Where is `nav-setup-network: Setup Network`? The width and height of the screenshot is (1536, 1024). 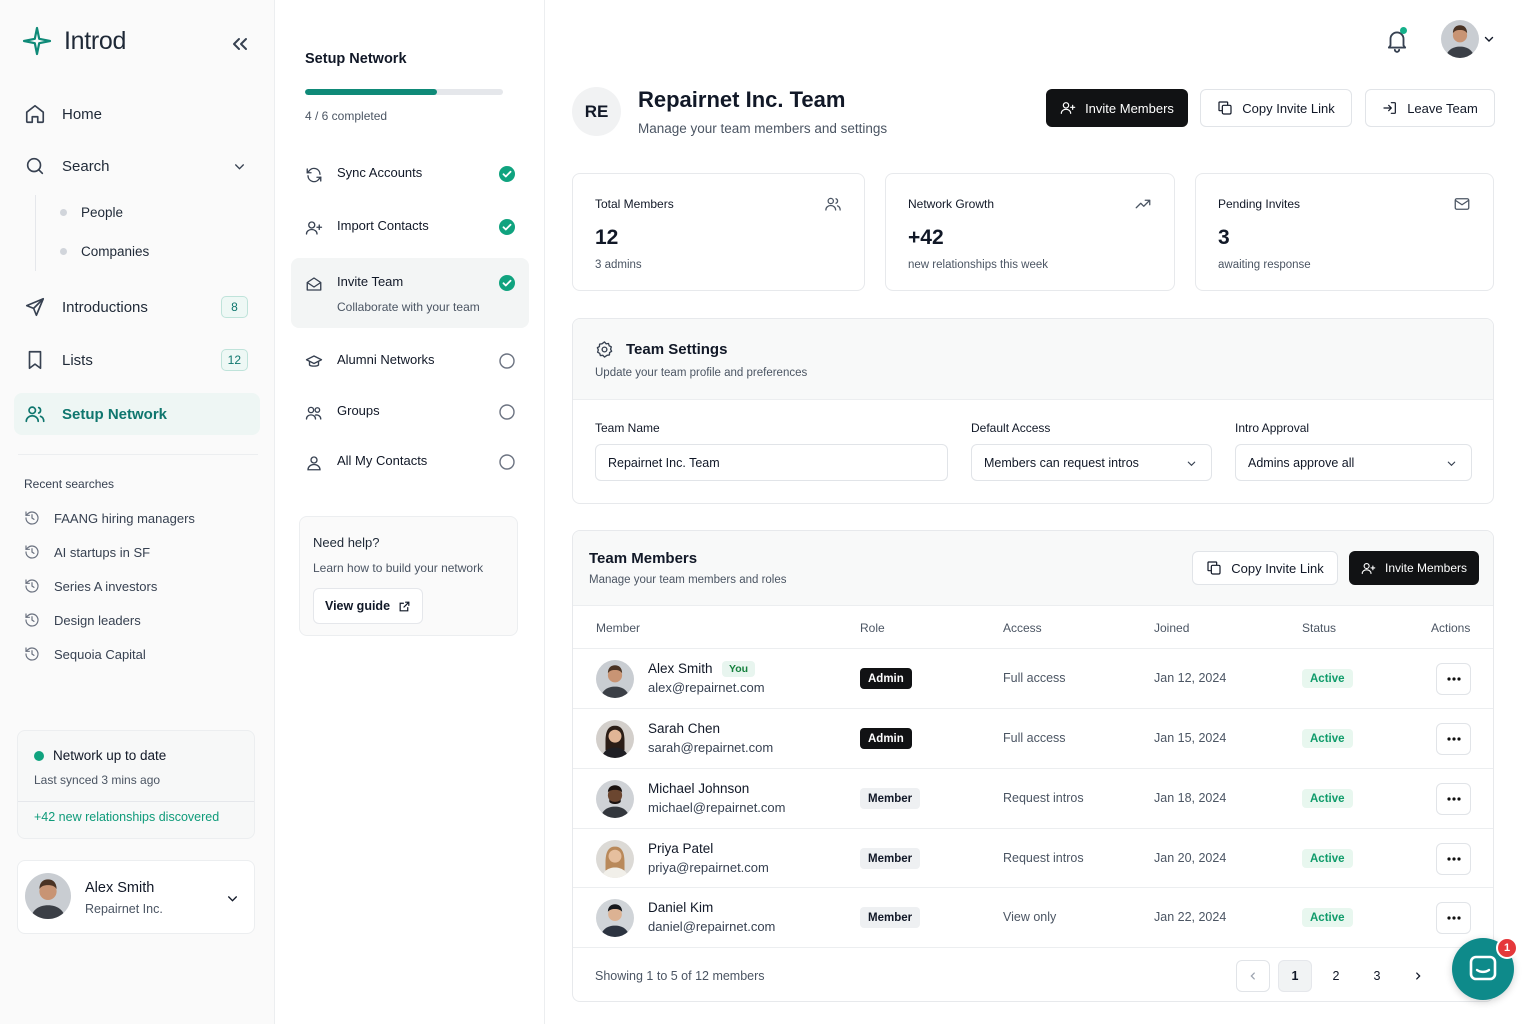 nav-setup-network: Setup Network is located at coordinates (137, 414).